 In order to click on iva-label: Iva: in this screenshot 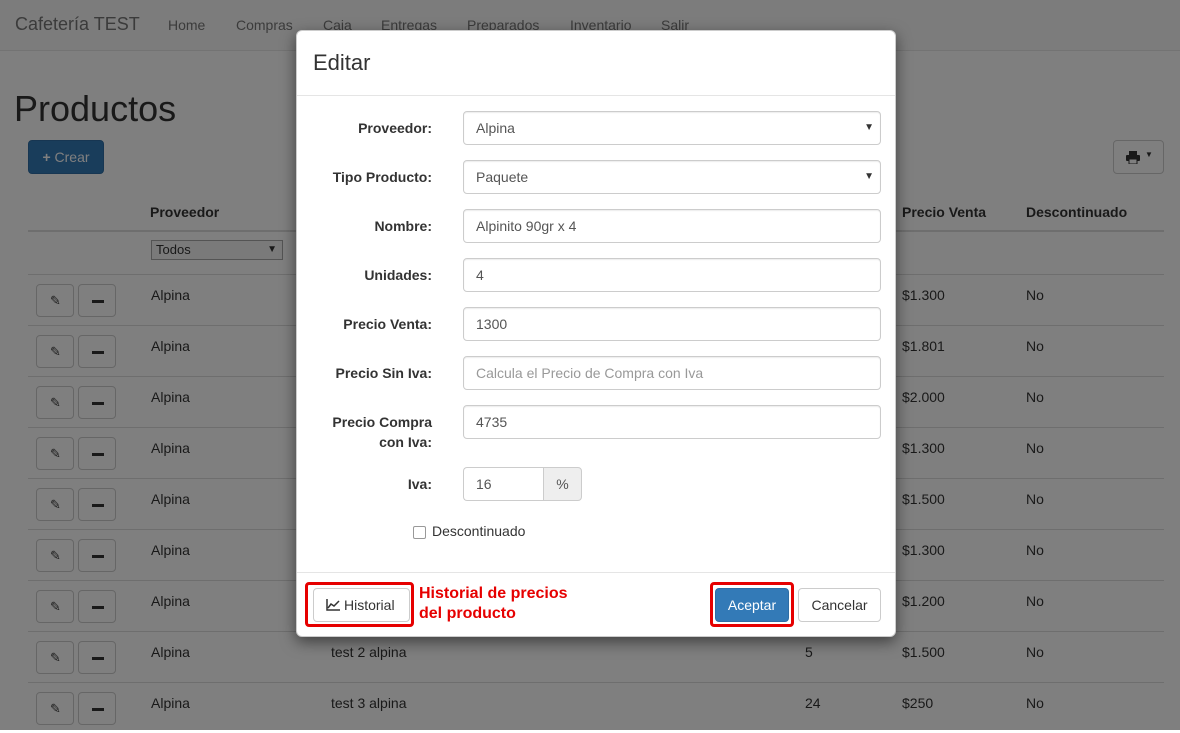, I will do `click(419, 484)`.